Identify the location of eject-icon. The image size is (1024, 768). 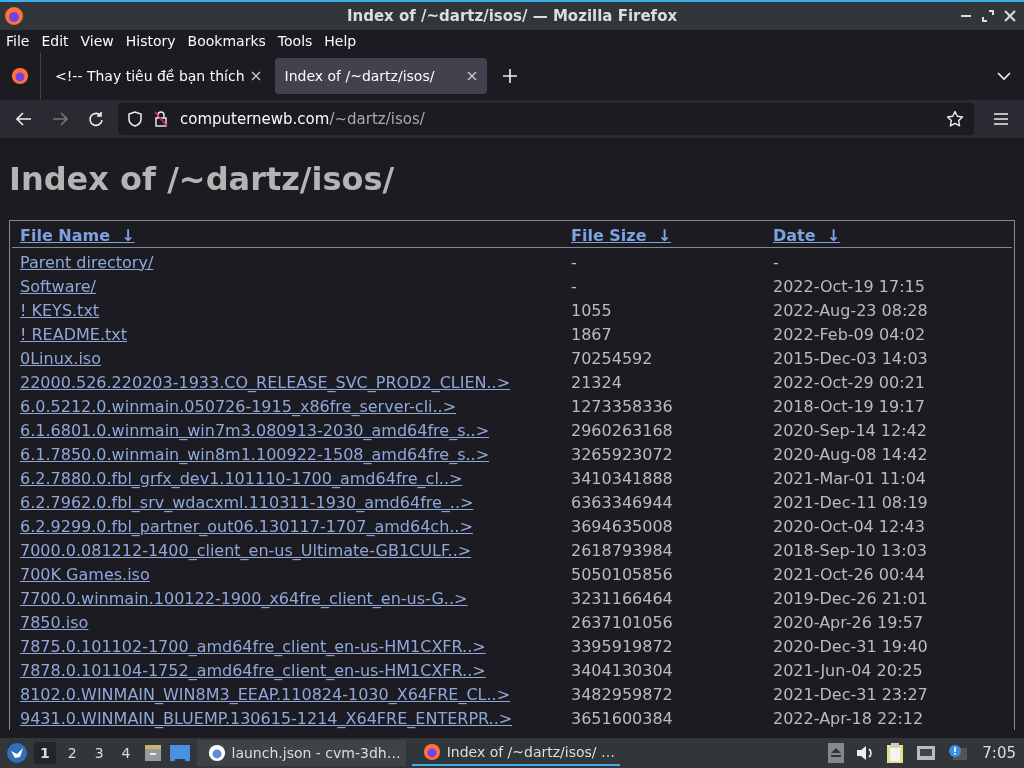
(836, 753).